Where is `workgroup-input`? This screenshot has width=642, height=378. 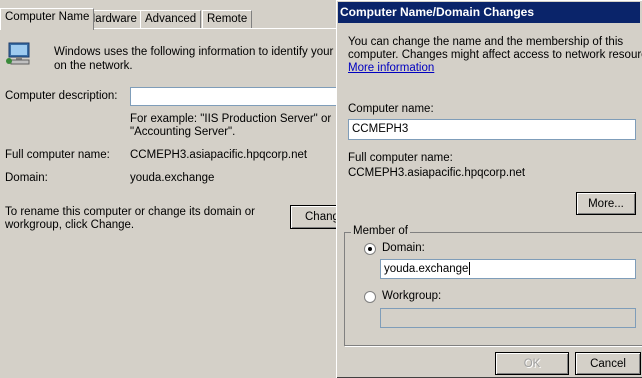 workgroup-input is located at coordinates (508, 318).